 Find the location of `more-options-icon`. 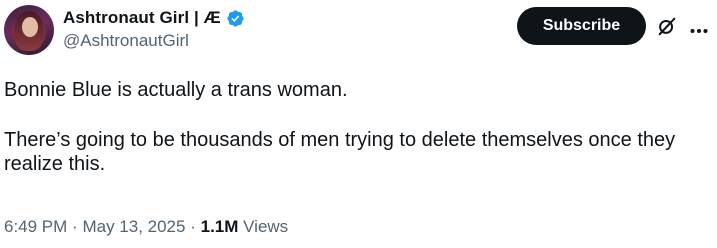

more-options-icon is located at coordinates (699, 27).